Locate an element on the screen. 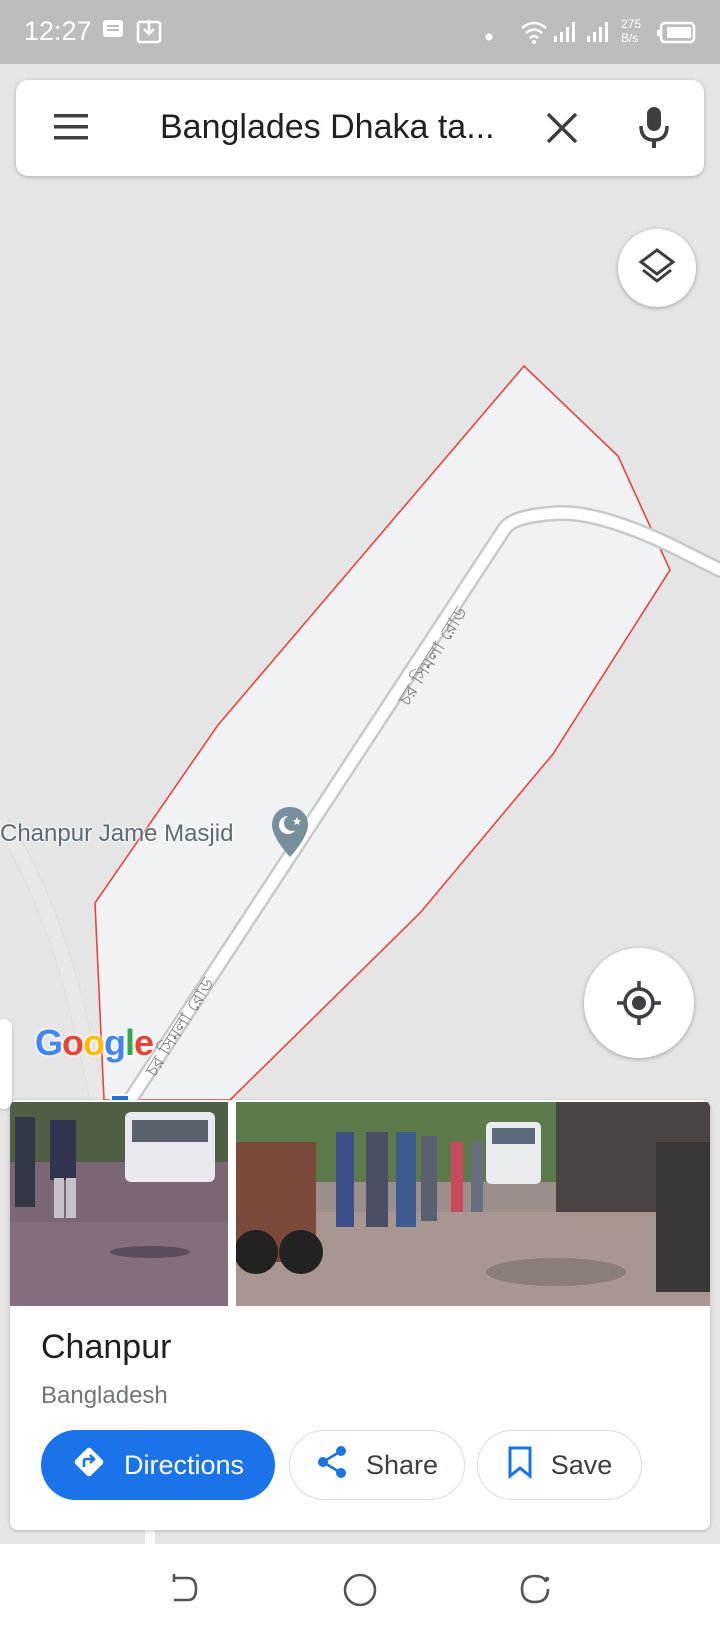 The height and width of the screenshot is (1640, 720). mic-icon is located at coordinates (654, 130).